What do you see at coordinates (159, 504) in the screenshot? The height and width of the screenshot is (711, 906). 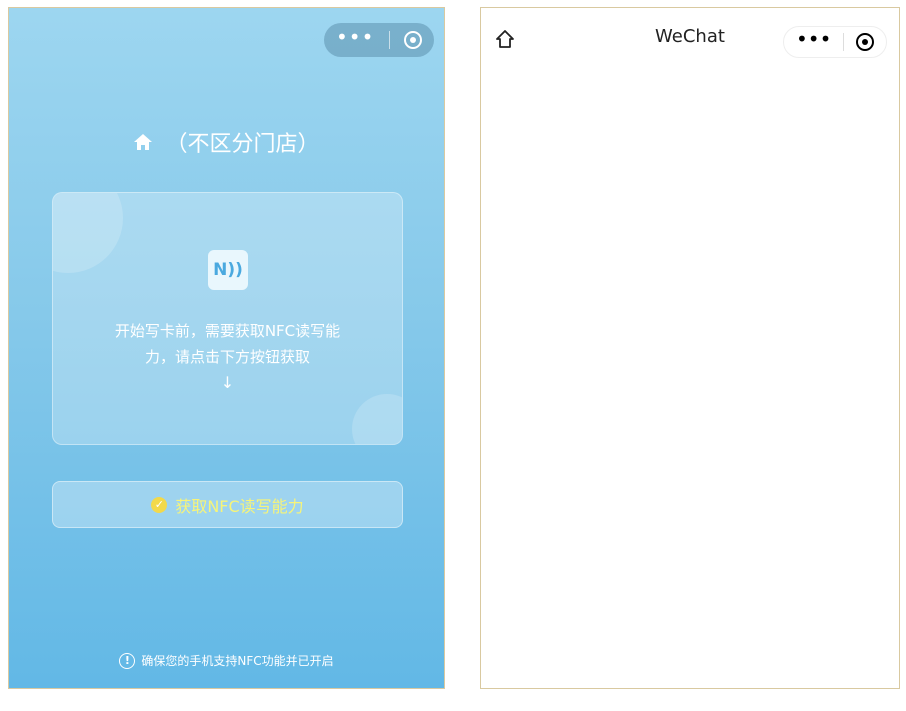 I see `shield-check-icon: ✓` at bounding box center [159, 504].